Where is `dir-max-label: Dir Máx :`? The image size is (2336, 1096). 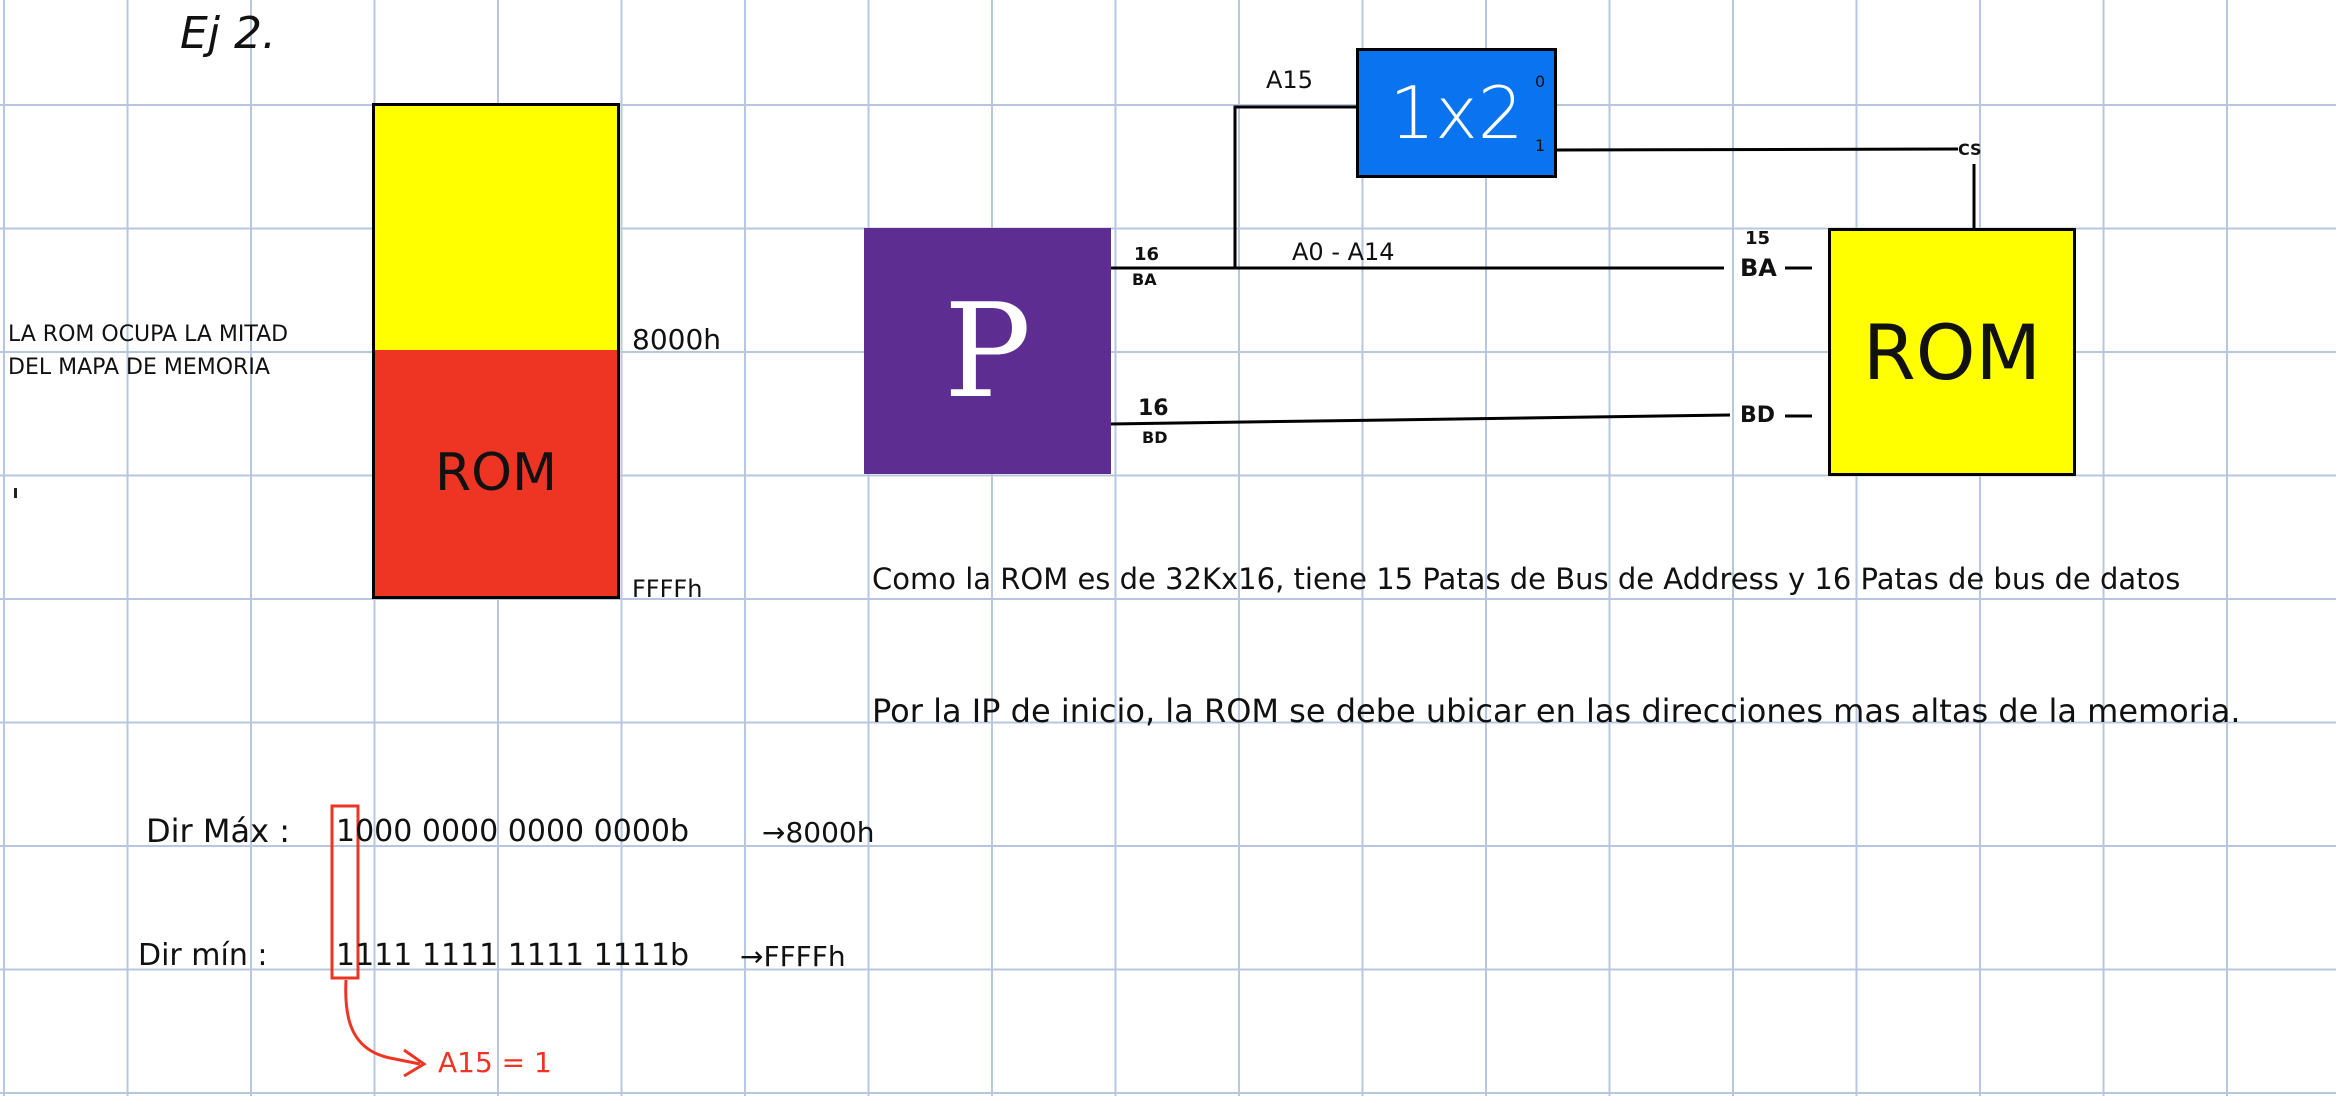 dir-max-label: Dir Máx : is located at coordinates (218, 831).